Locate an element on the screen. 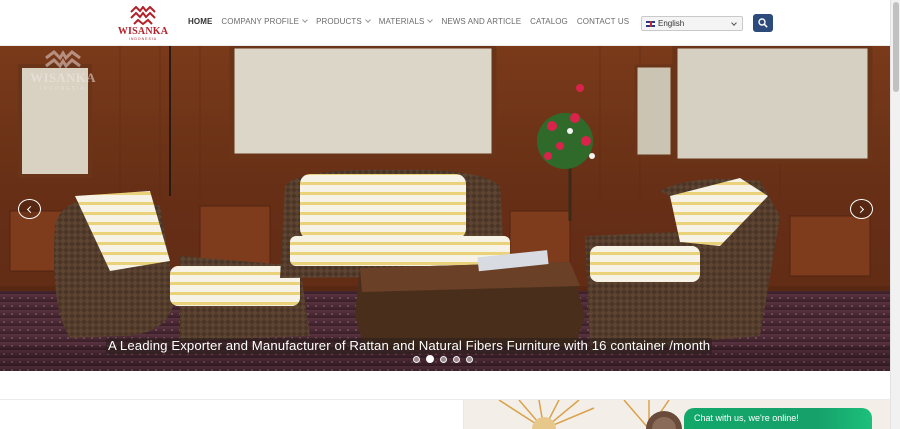 Image resolution: width=900 pixels, height=429 pixels. slider-pagination is located at coordinates (443, 359).